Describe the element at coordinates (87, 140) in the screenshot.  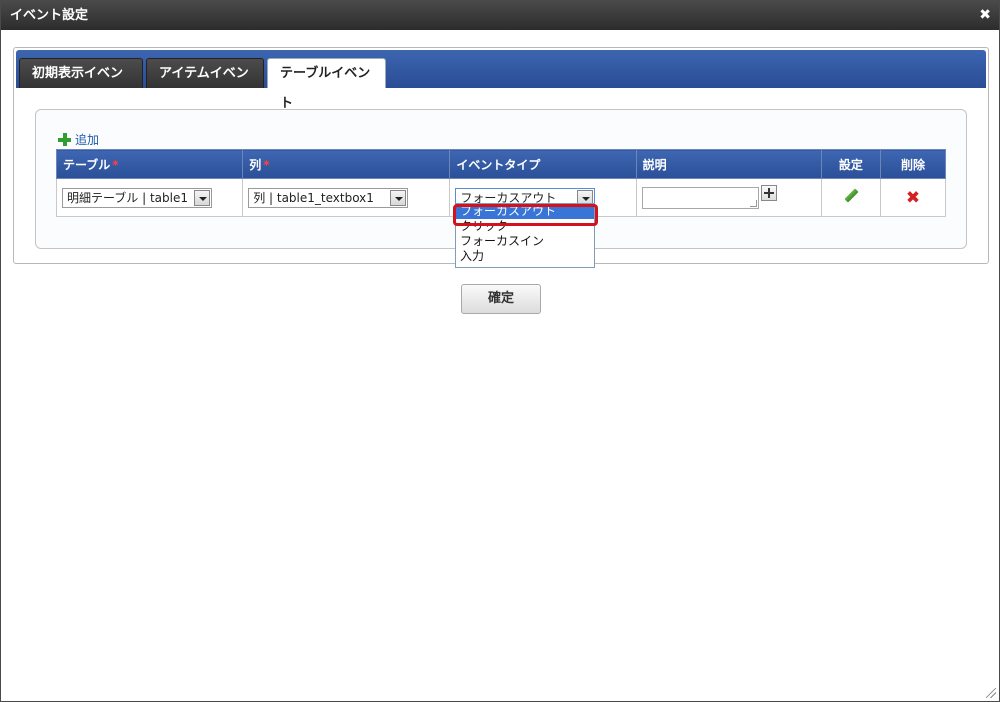
I see `add-label: 追加` at that location.